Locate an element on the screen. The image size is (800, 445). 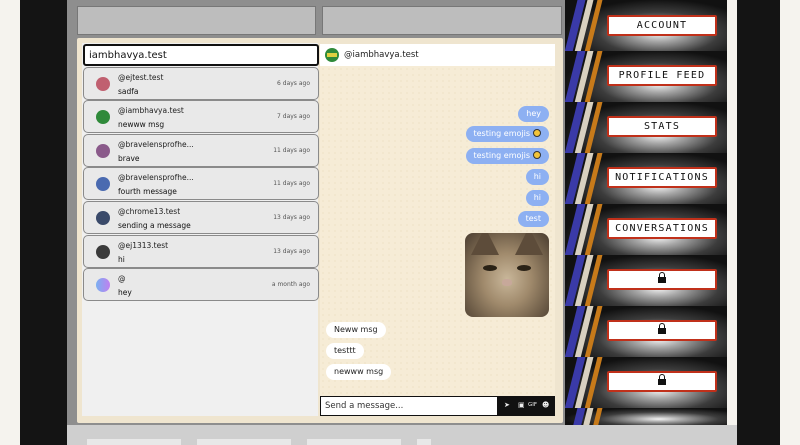
cat-image-message is located at coordinates (507, 275).